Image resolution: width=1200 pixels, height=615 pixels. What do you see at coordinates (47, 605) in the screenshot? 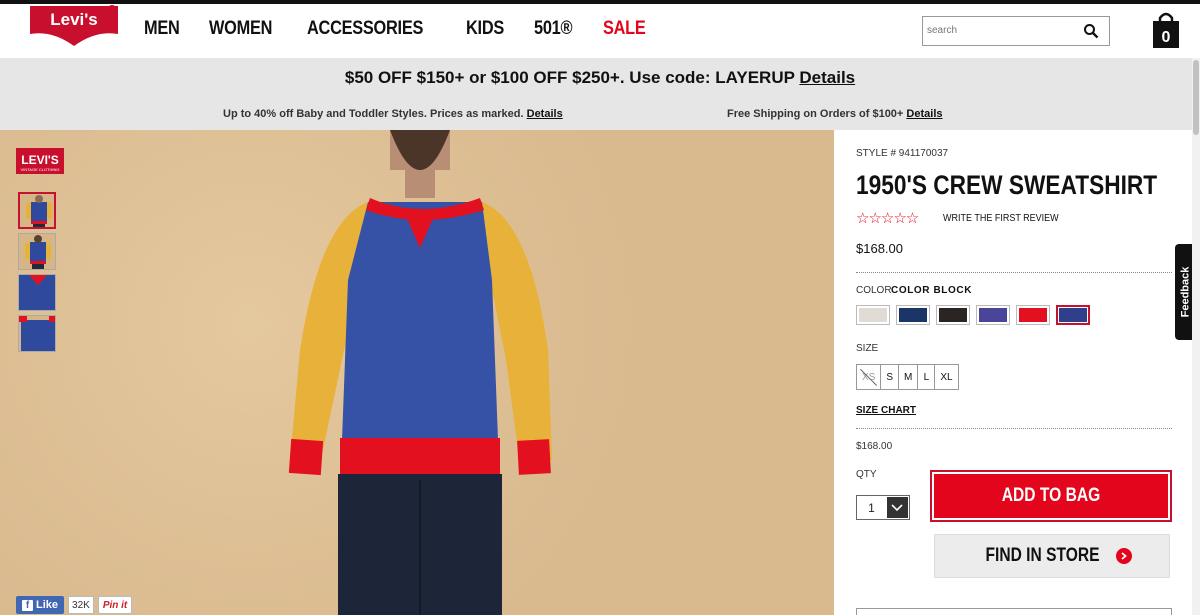
I see `like-label: Like` at bounding box center [47, 605].